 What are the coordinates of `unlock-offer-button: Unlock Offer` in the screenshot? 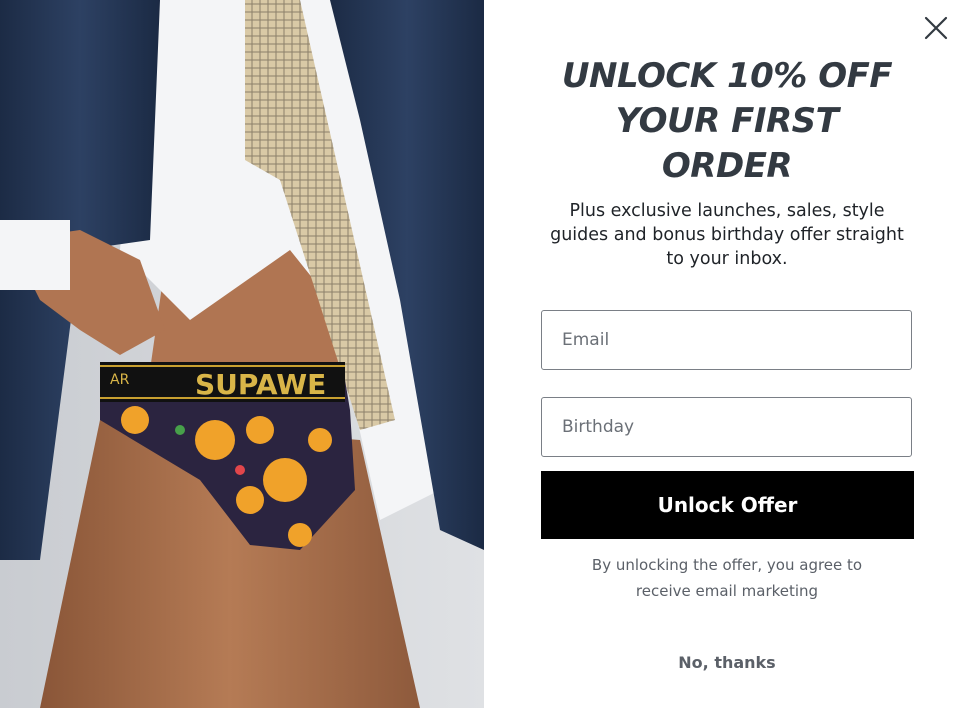 It's located at (727, 505).